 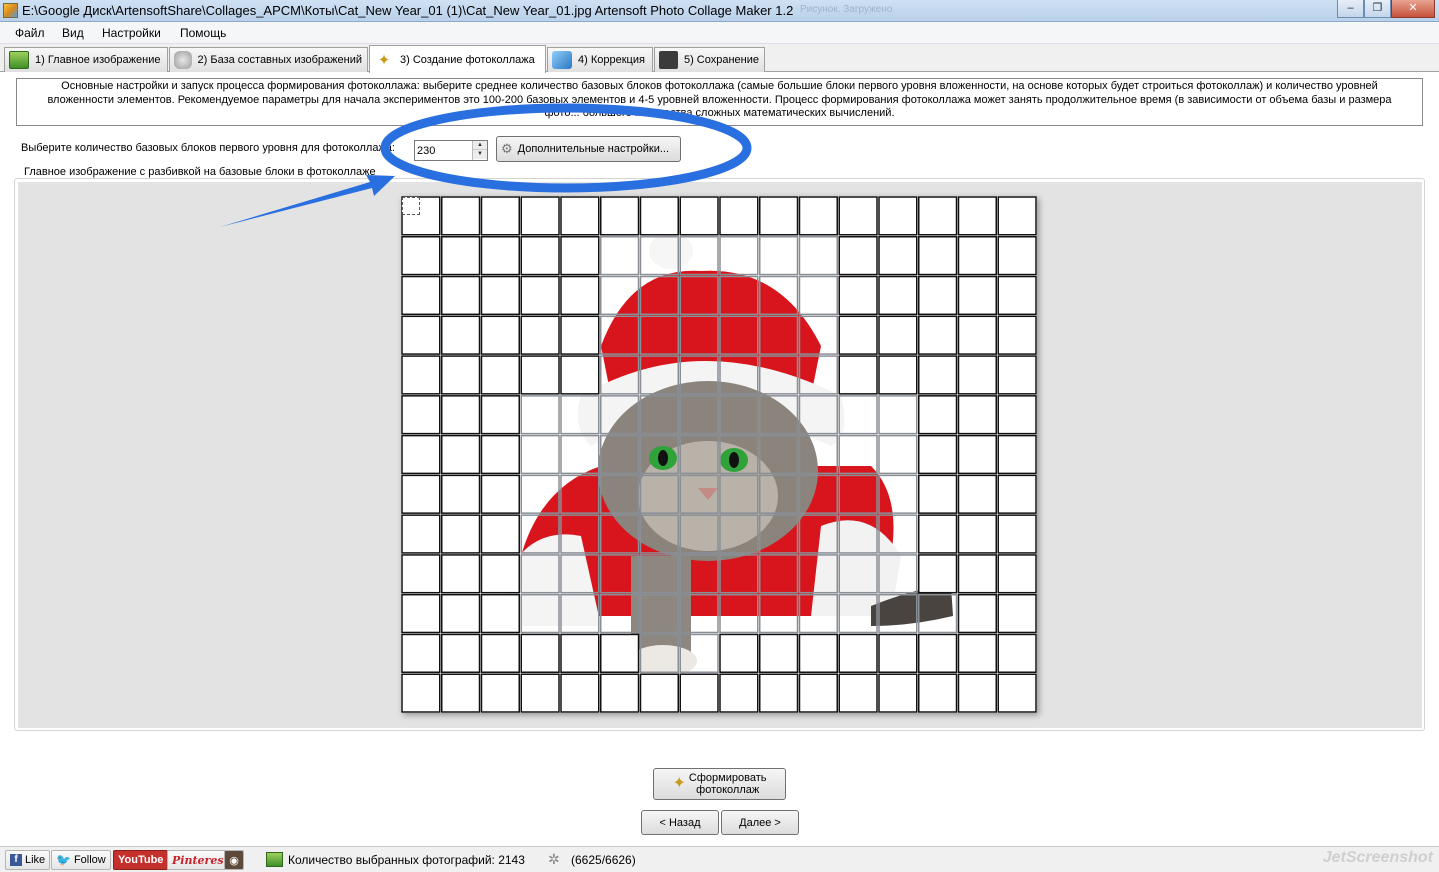 I want to click on facebook-like-button: f Like, so click(x=28, y=860).